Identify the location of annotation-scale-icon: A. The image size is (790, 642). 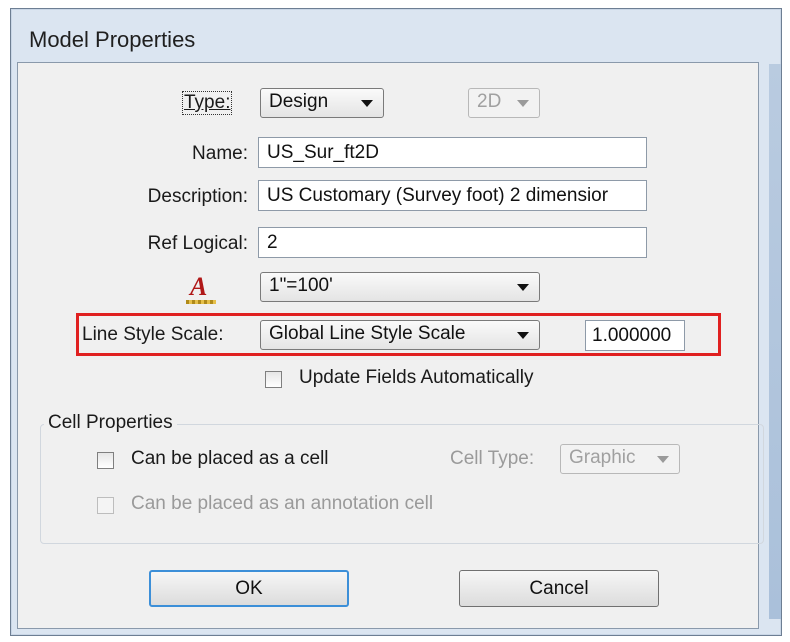
(203, 288).